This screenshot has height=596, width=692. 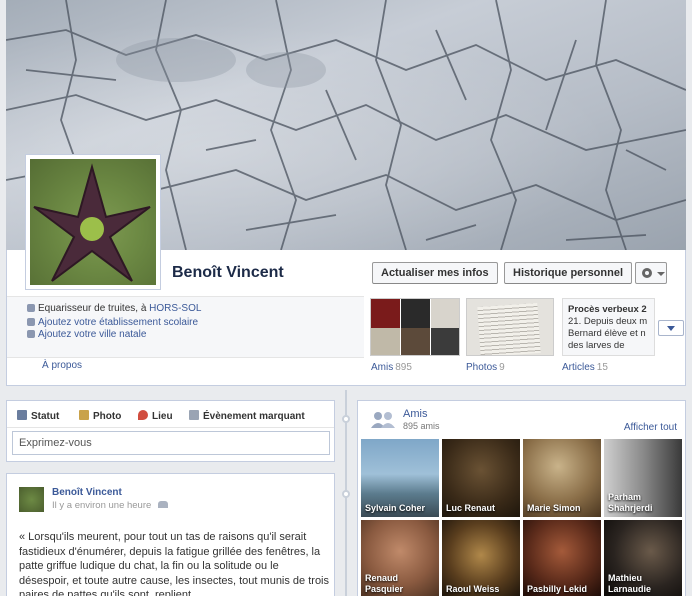 I want to click on articles-highlight-label: Articles 15, so click(x=585, y=367).